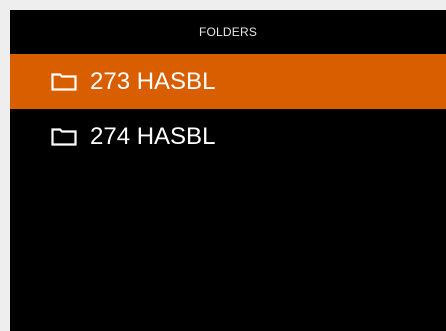  Describe the element at coordinates (153, 136) in the screenshot. I see `folder-label: 274 HASBL` at that location.